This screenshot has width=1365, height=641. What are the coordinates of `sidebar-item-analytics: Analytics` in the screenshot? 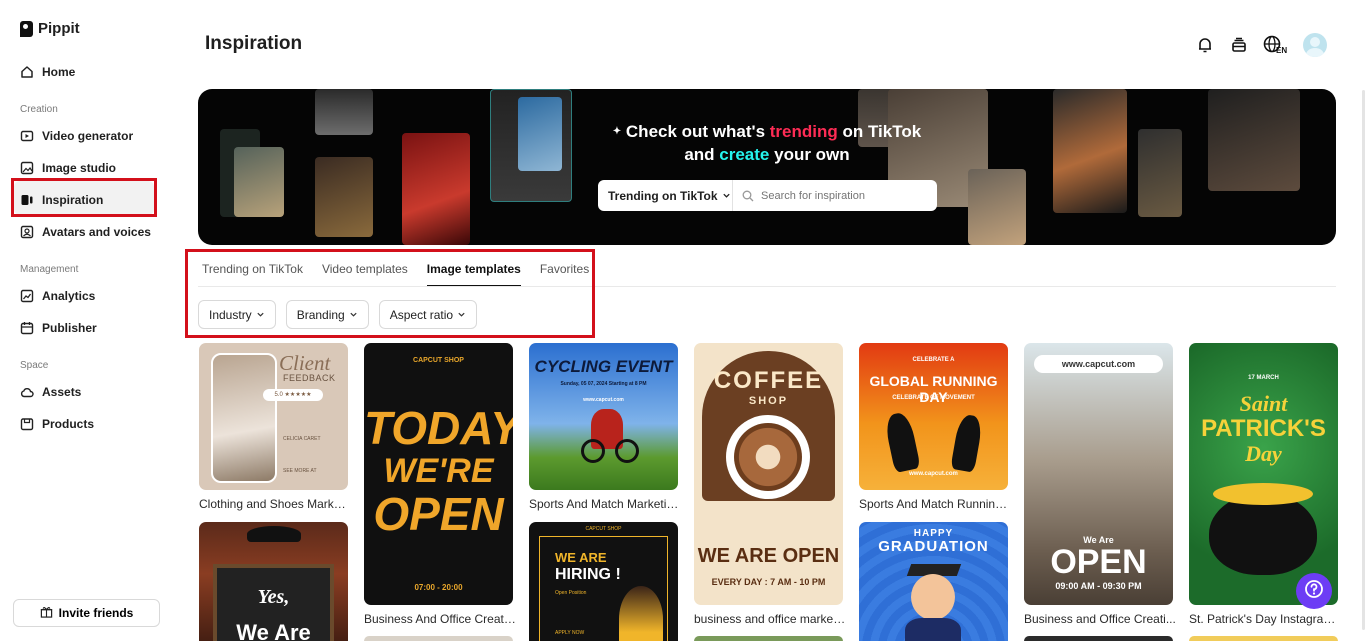 It's located at (57, 296).